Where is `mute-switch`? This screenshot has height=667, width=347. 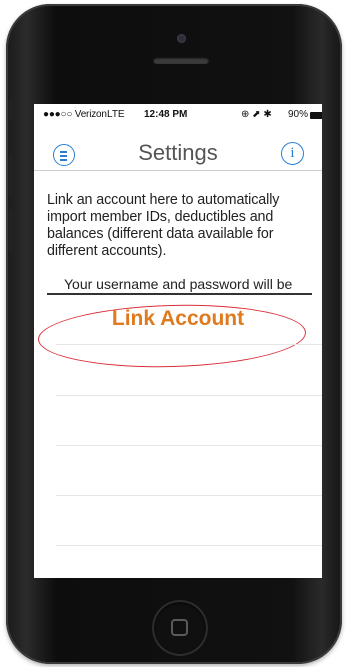 mute-switch is located at coordinates (11, 110).